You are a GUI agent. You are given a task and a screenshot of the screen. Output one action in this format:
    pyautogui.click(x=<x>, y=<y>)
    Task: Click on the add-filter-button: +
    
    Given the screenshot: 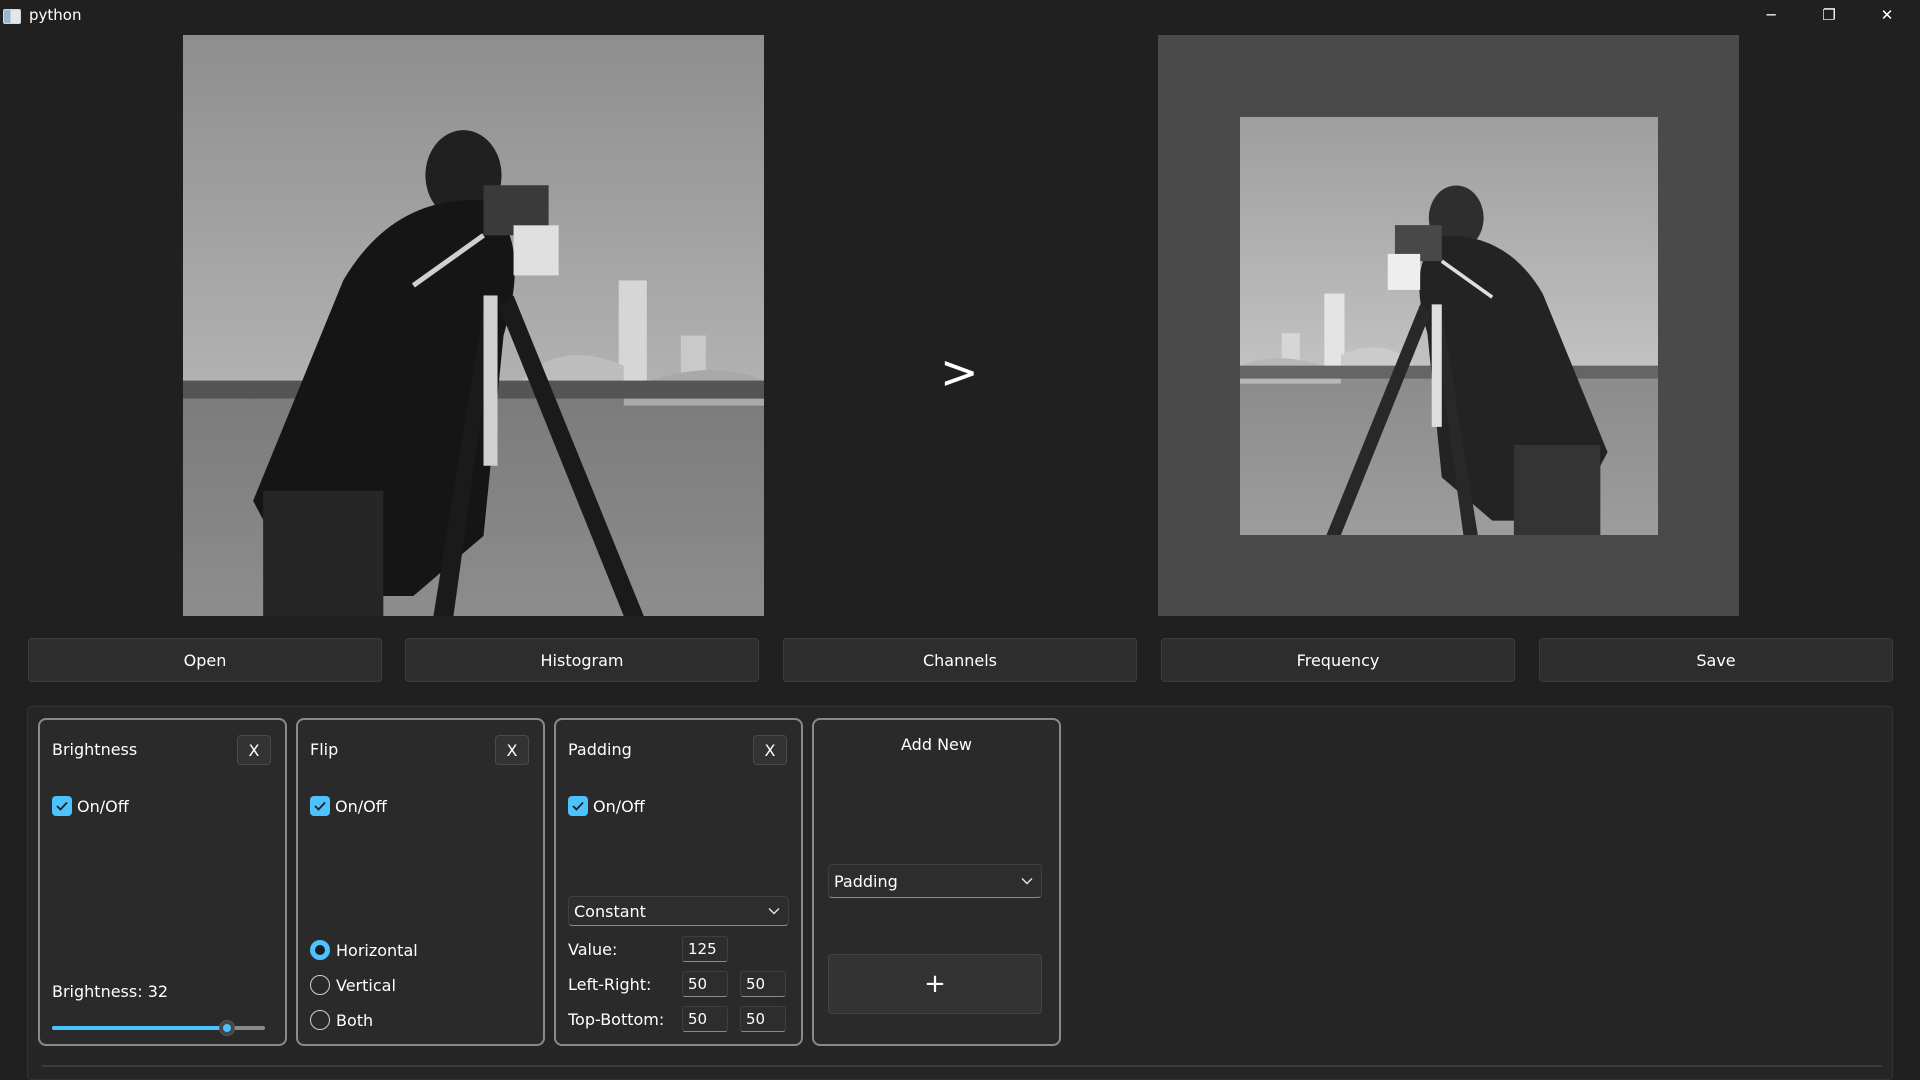 What is the action you would take?
    pyautogui.click(x=935, y=984)
    